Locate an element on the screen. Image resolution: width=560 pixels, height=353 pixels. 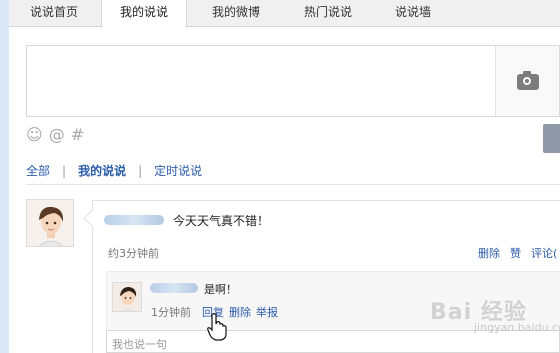
reply-time: 1分钟前 is located at coordinates (171, 312).